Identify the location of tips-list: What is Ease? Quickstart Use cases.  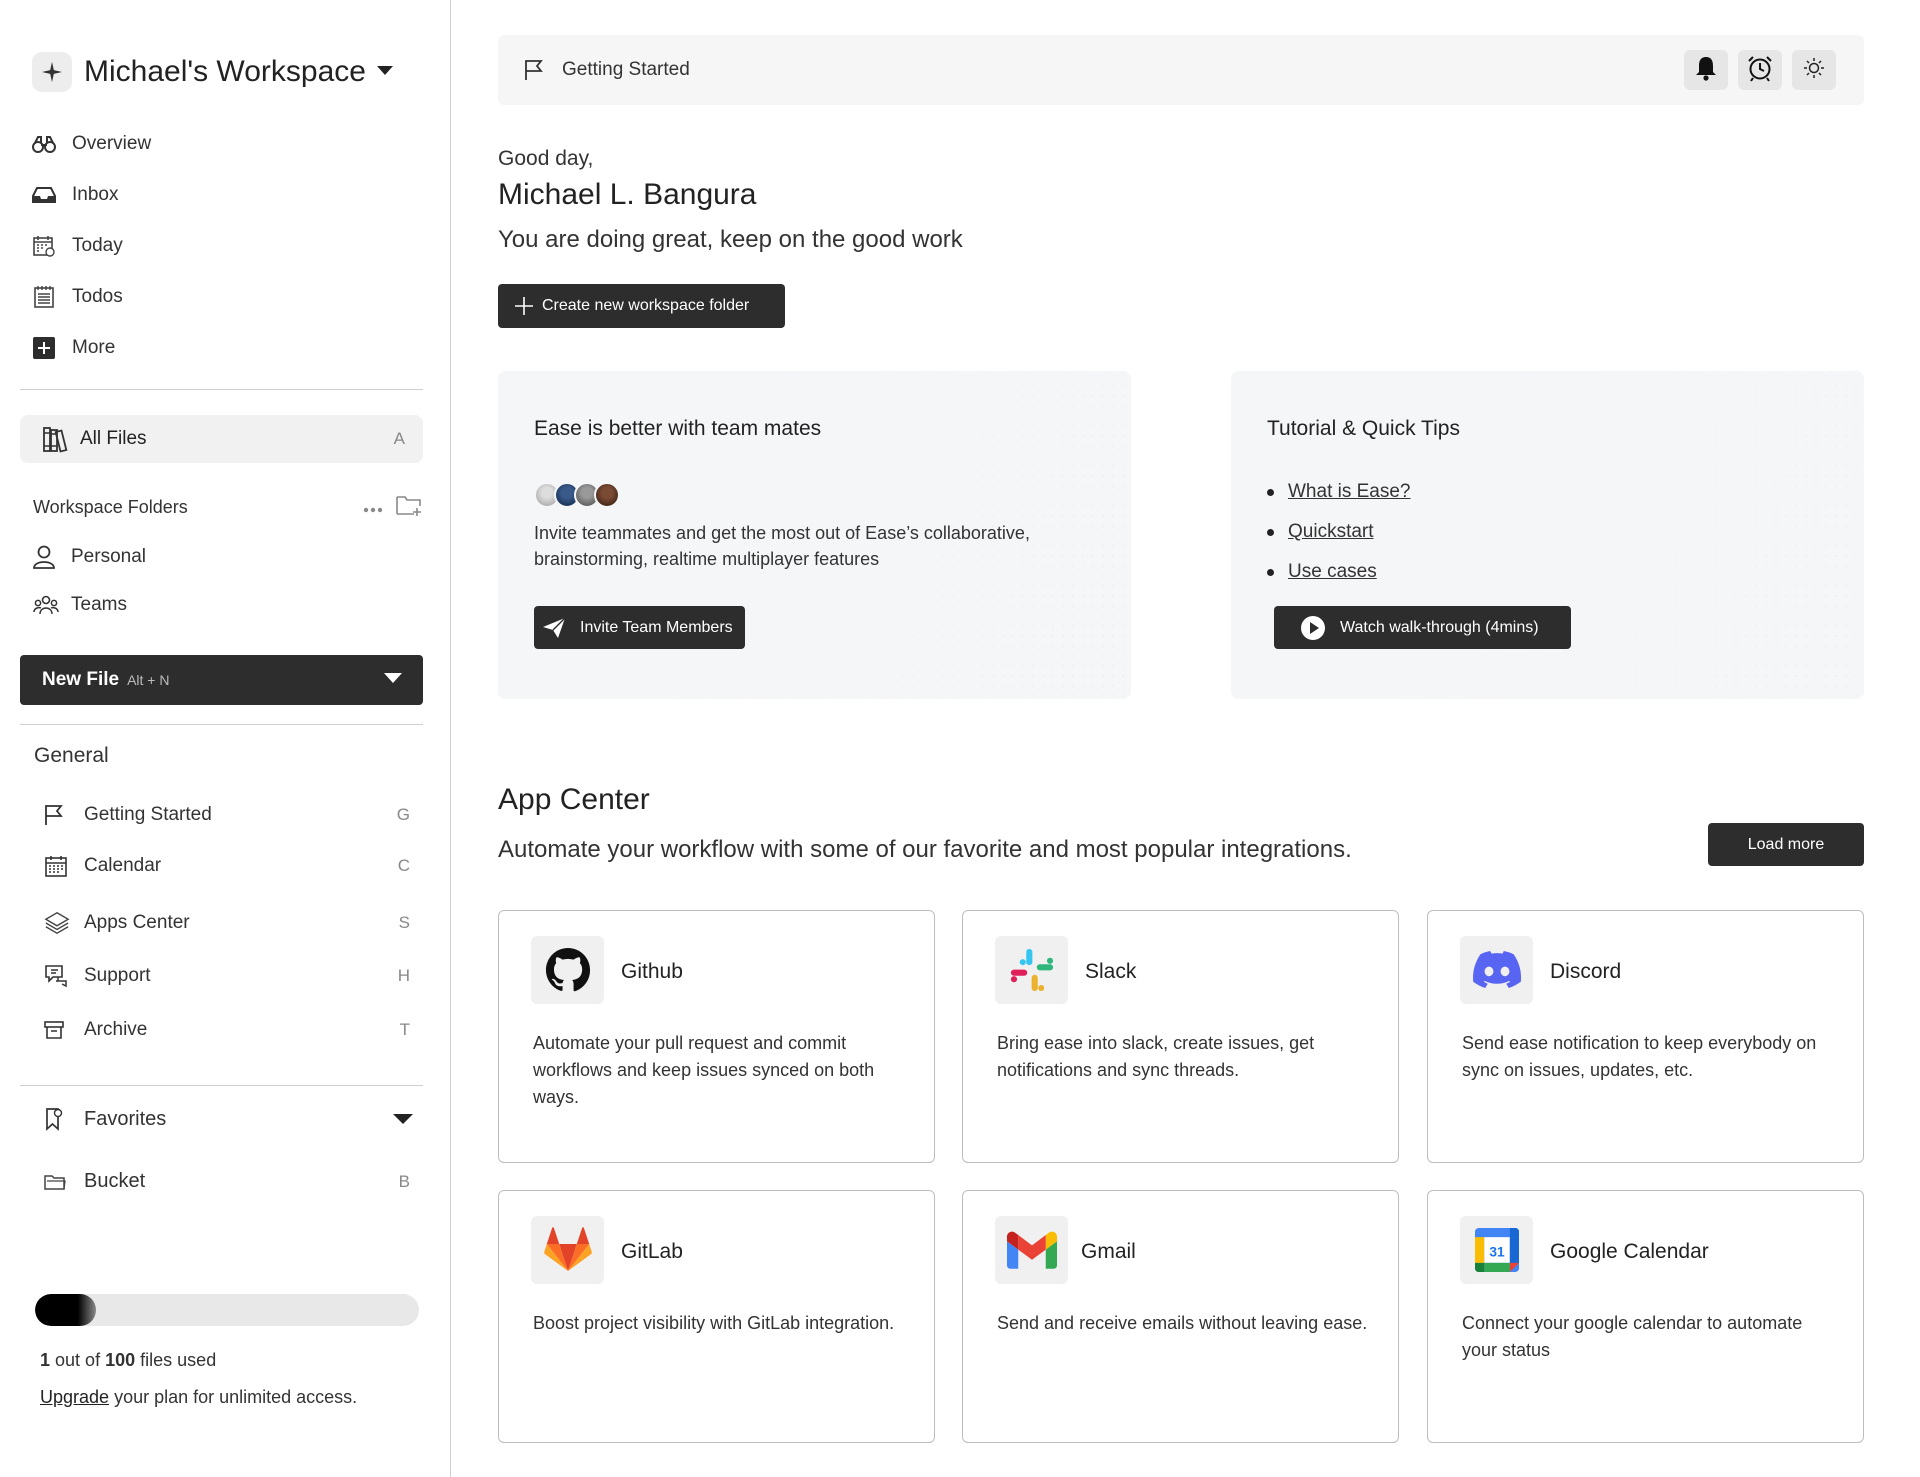
(1339, 532).